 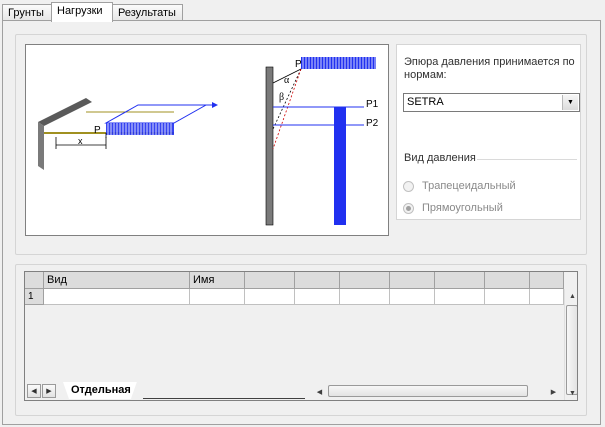 I want to click on vertical-scroll-thumb, so click(x=571, y=350).